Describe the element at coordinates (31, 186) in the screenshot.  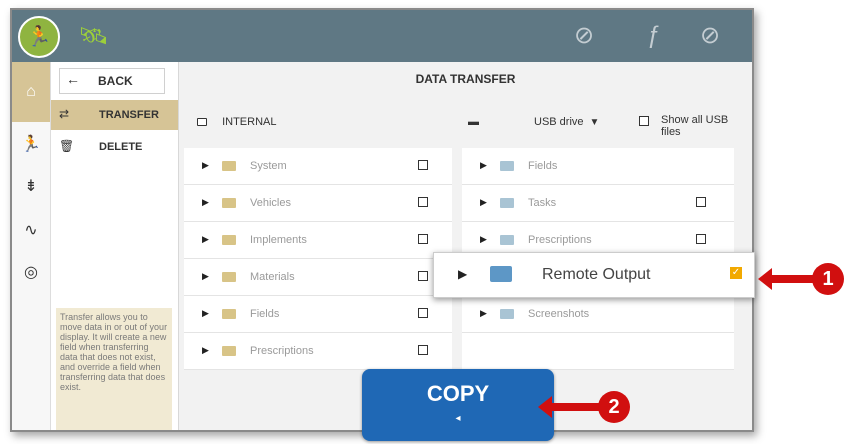
I see `implement-icon: ⇟` at that location.